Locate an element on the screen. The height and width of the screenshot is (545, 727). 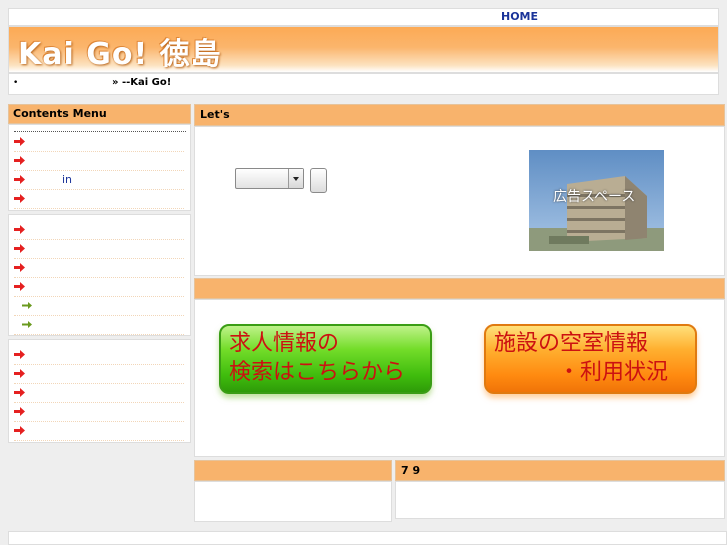
dropdown-toggle is located at coordinates (295, 178).